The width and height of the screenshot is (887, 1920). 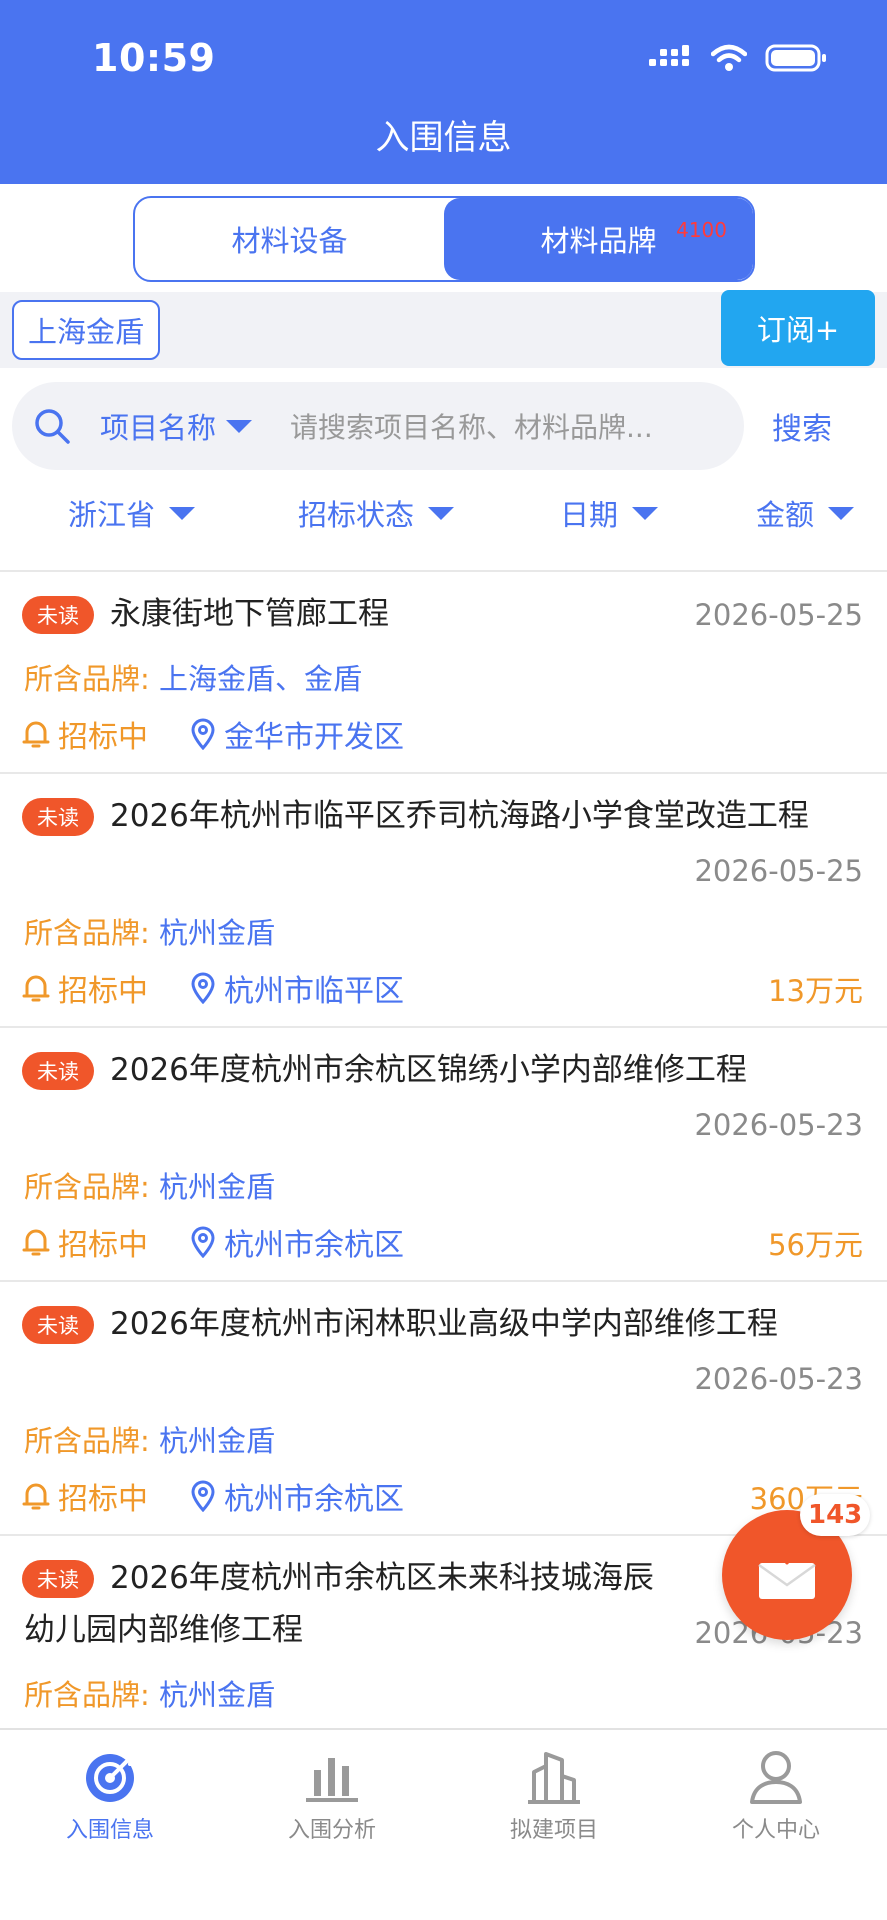 I want to click on location-label: 金华市开发区, so click(x=314, y=737).